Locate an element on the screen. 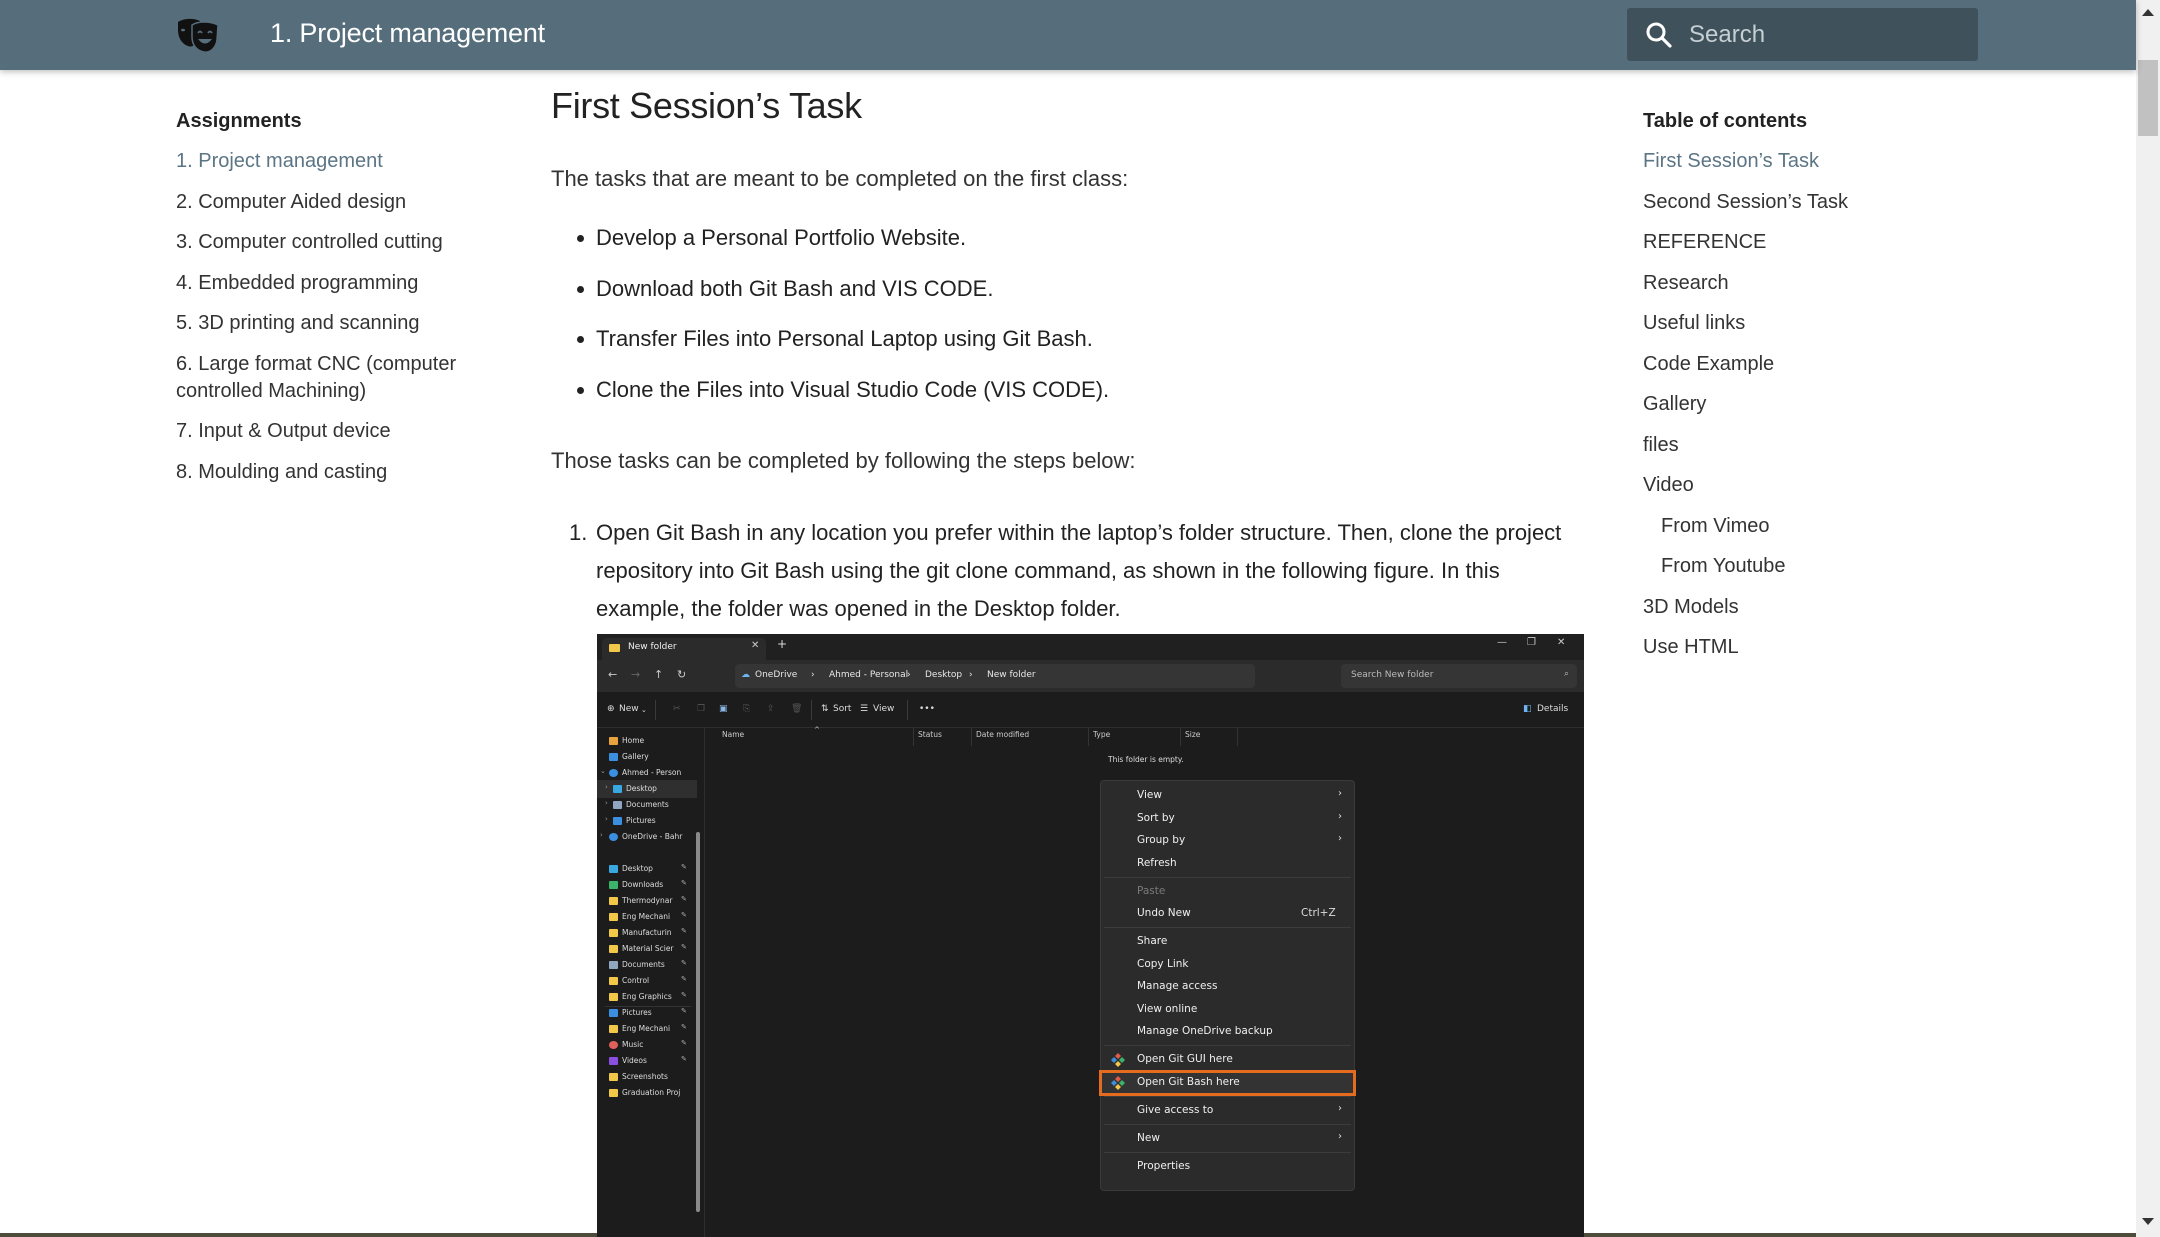 This screenshot has height=1237, width=2160. breadcrumb-item: Ahmed - Personal is located at coordinates (869, 675).